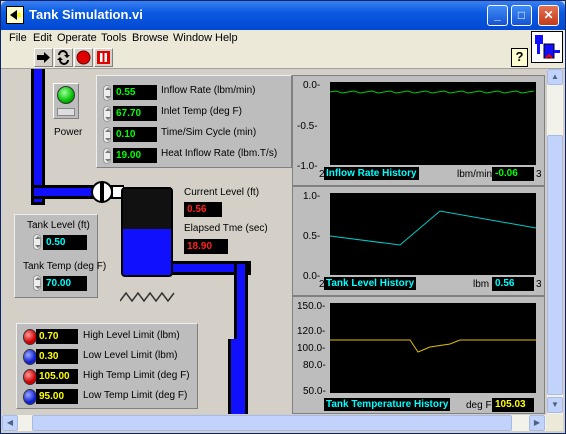 Image resolution: width=566 pixels, height=434 pixels. I want to click on tank-temp-increment, so click(37, 283).